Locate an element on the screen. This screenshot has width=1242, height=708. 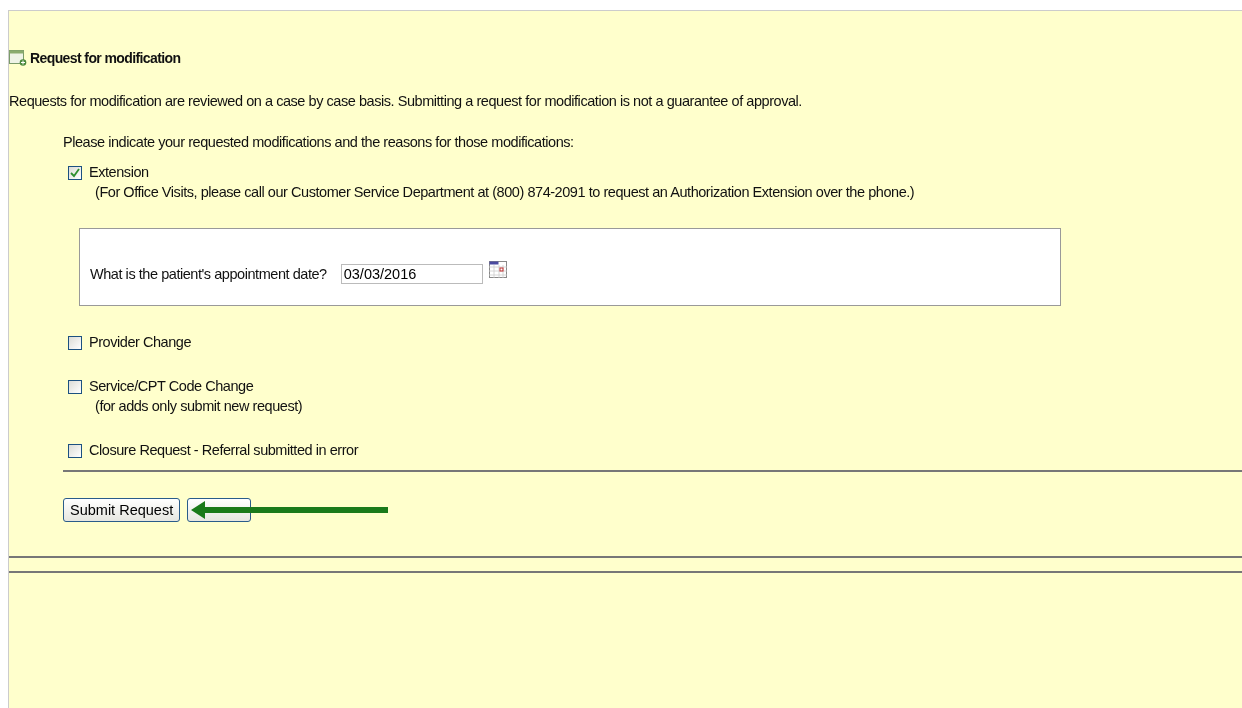
submit-button: Submit Request is located at coordinates (122, 510).